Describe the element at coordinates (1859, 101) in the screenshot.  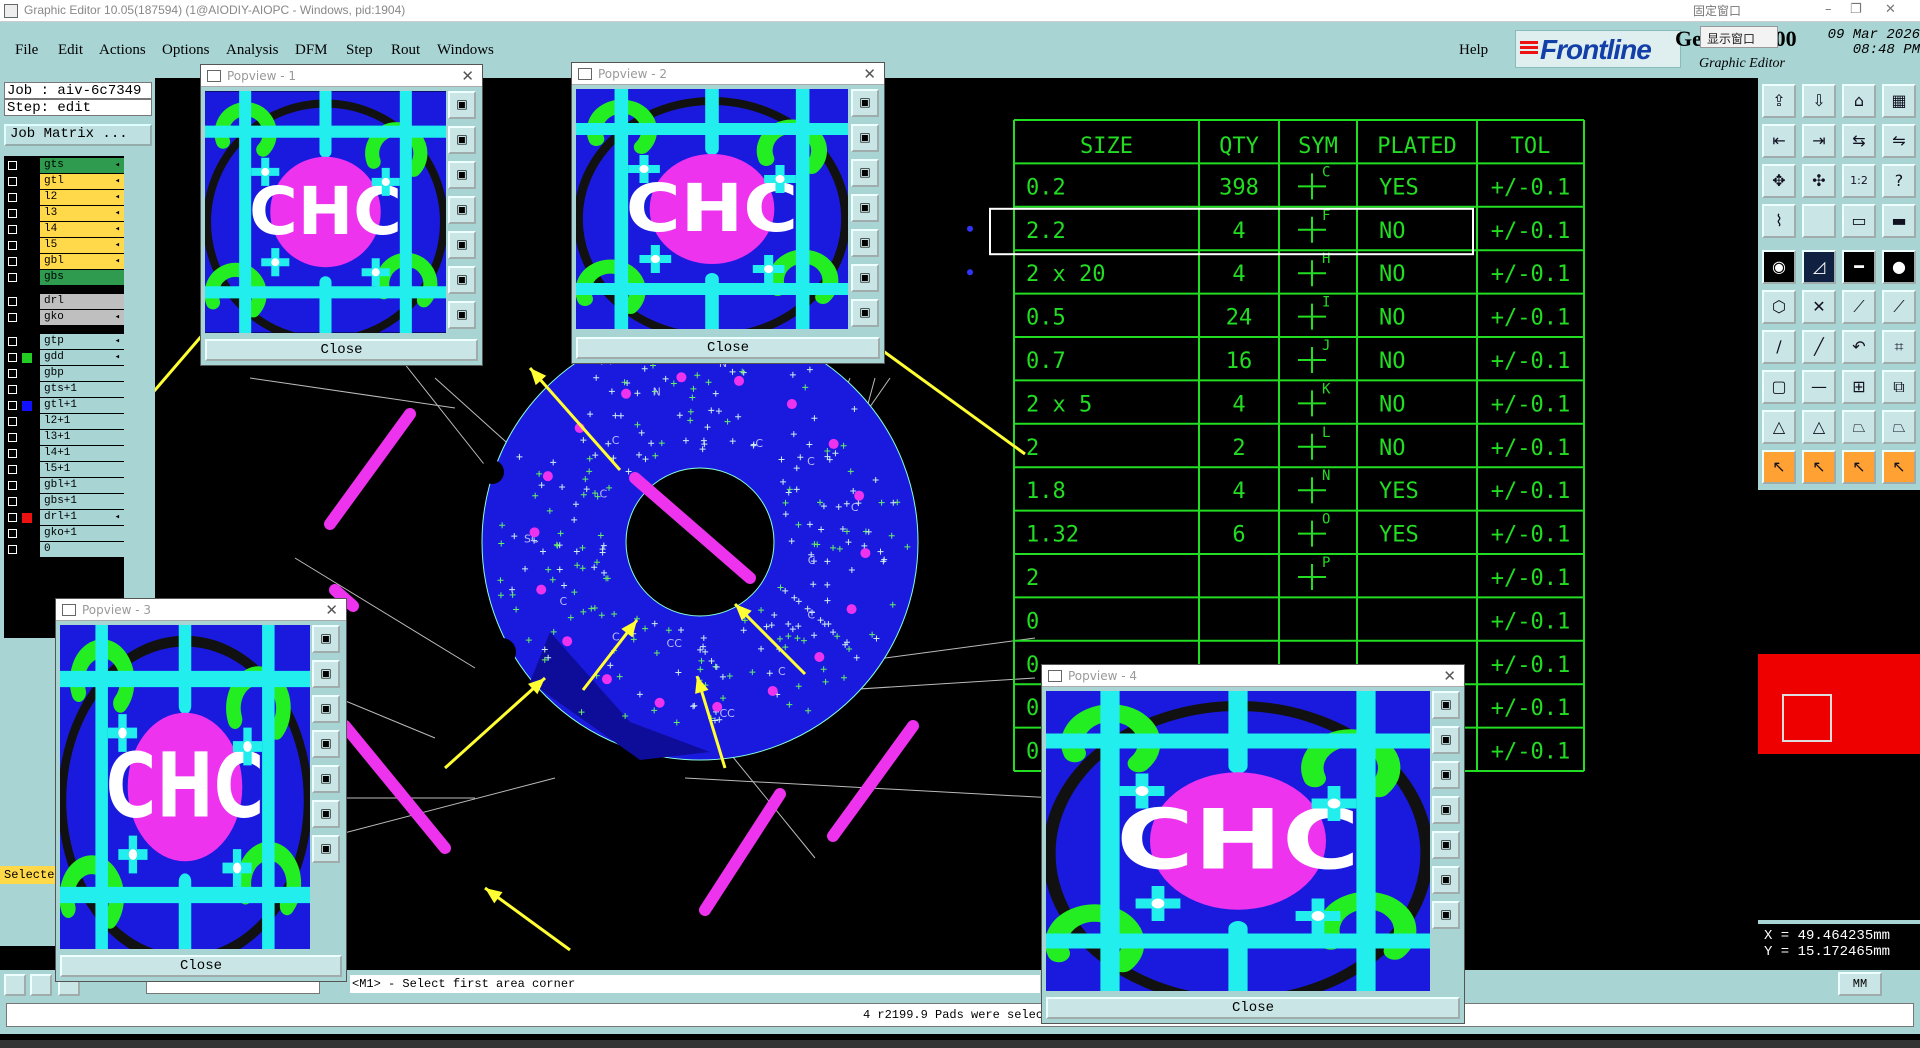
I see `house-icon: ⌂` at that location.